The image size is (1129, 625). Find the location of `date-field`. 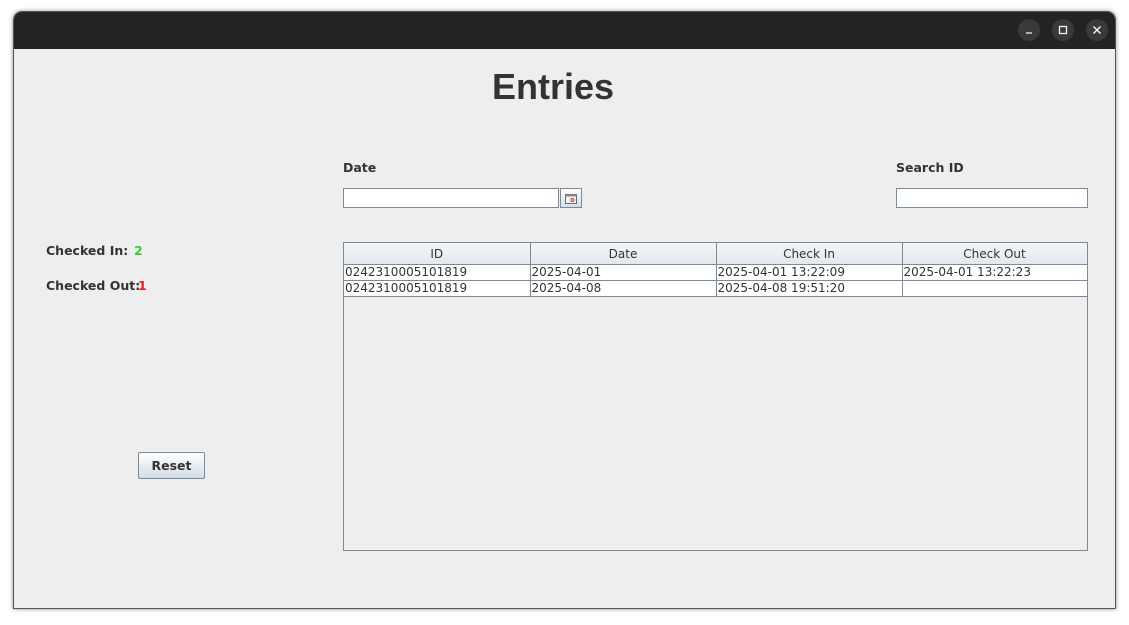

date-field is located at coordinates (451, 198).